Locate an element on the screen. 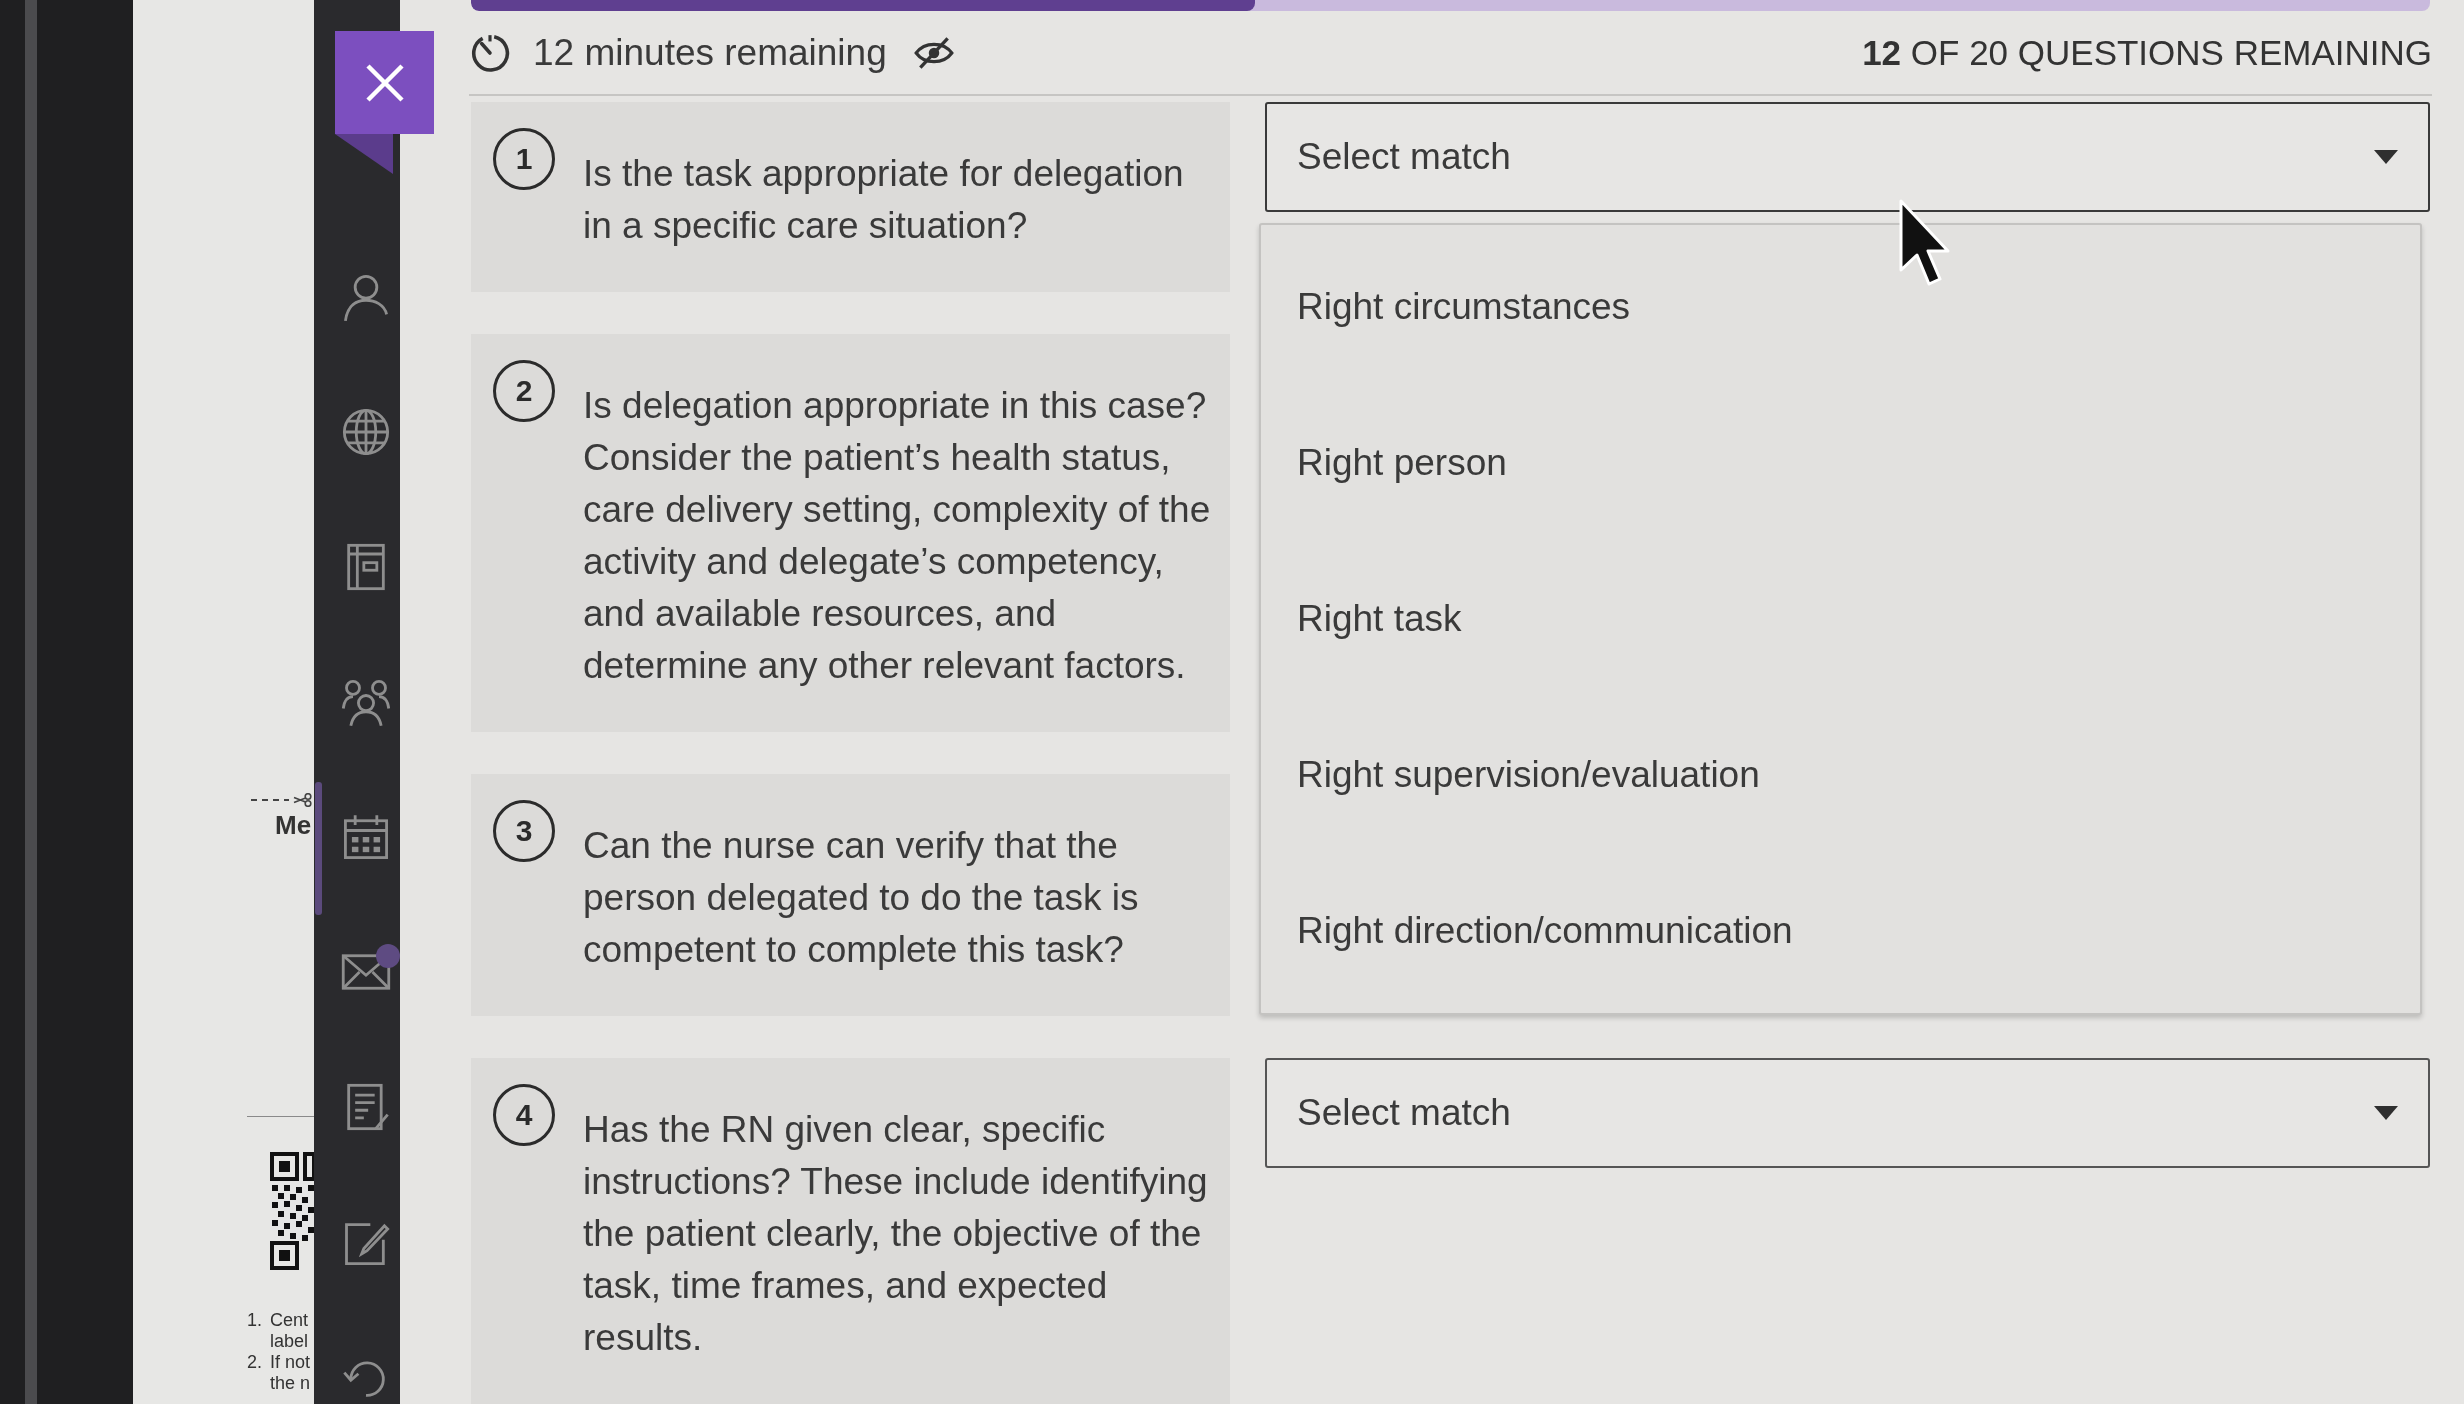  eye-slash-icon is located at coordinates (933, 52).